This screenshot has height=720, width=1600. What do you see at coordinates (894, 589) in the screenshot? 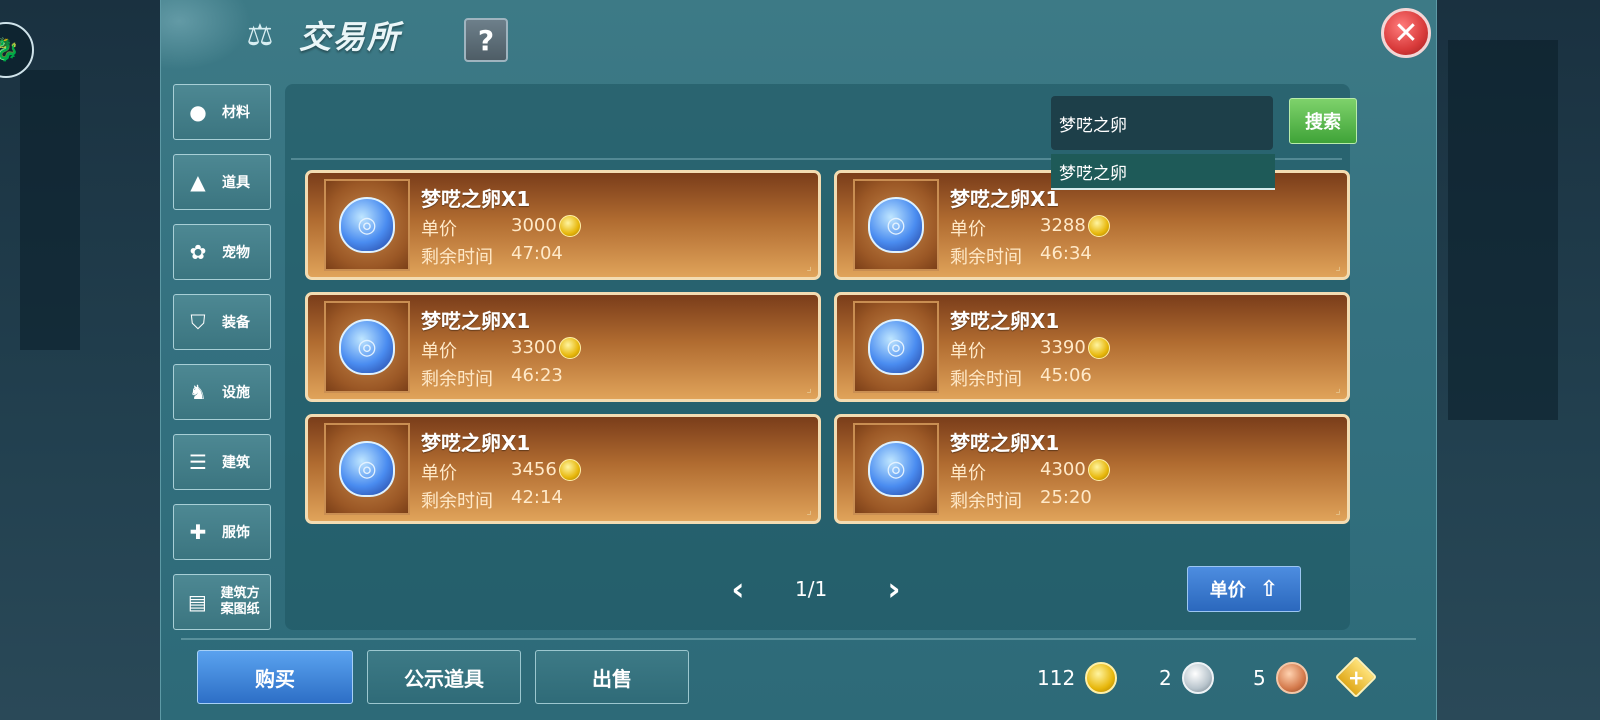
I see `next-page-button: ›` at bounding box center [894, 589].